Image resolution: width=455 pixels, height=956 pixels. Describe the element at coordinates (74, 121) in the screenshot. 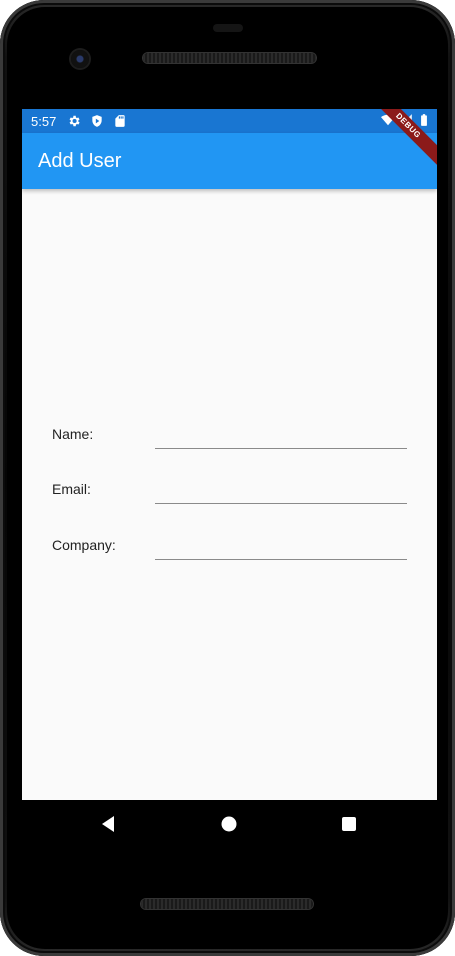

I see `gear-icon` at that location.